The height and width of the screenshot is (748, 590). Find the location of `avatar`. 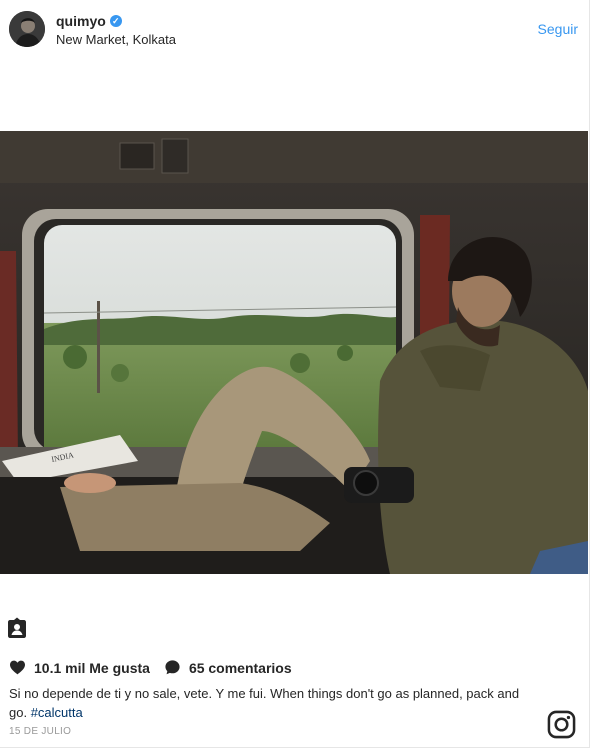

avatar is located at coordinates (27, 29).